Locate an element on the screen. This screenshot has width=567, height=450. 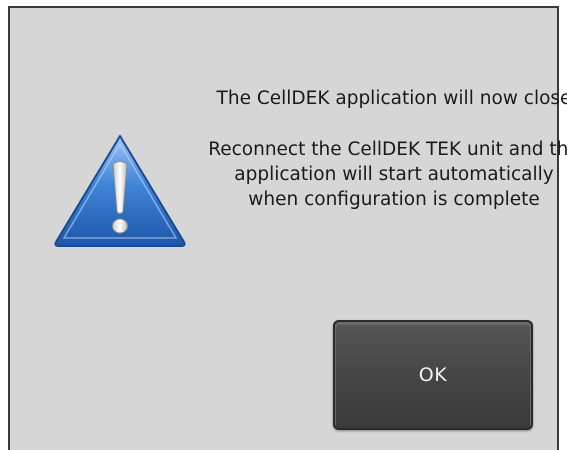
ok-button-label: OK is located at coordinates (433, 375).